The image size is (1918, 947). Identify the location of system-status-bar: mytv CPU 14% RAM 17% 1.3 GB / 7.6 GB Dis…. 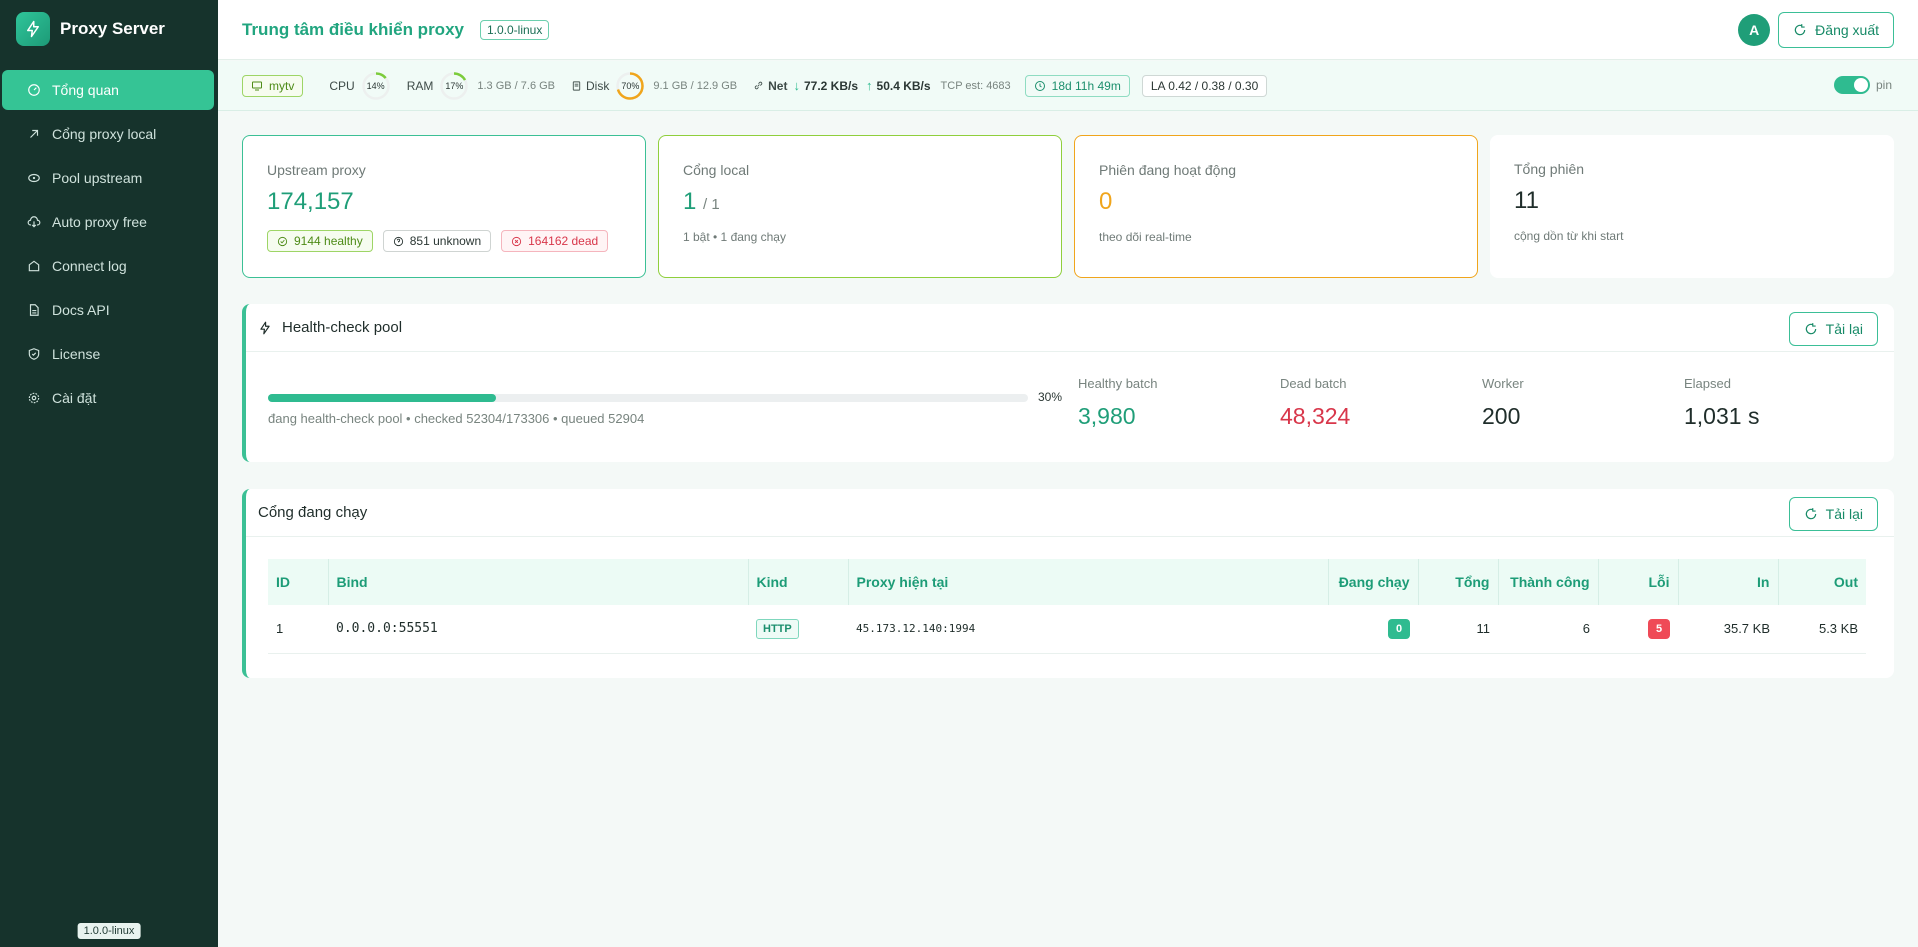
(1068, 86).